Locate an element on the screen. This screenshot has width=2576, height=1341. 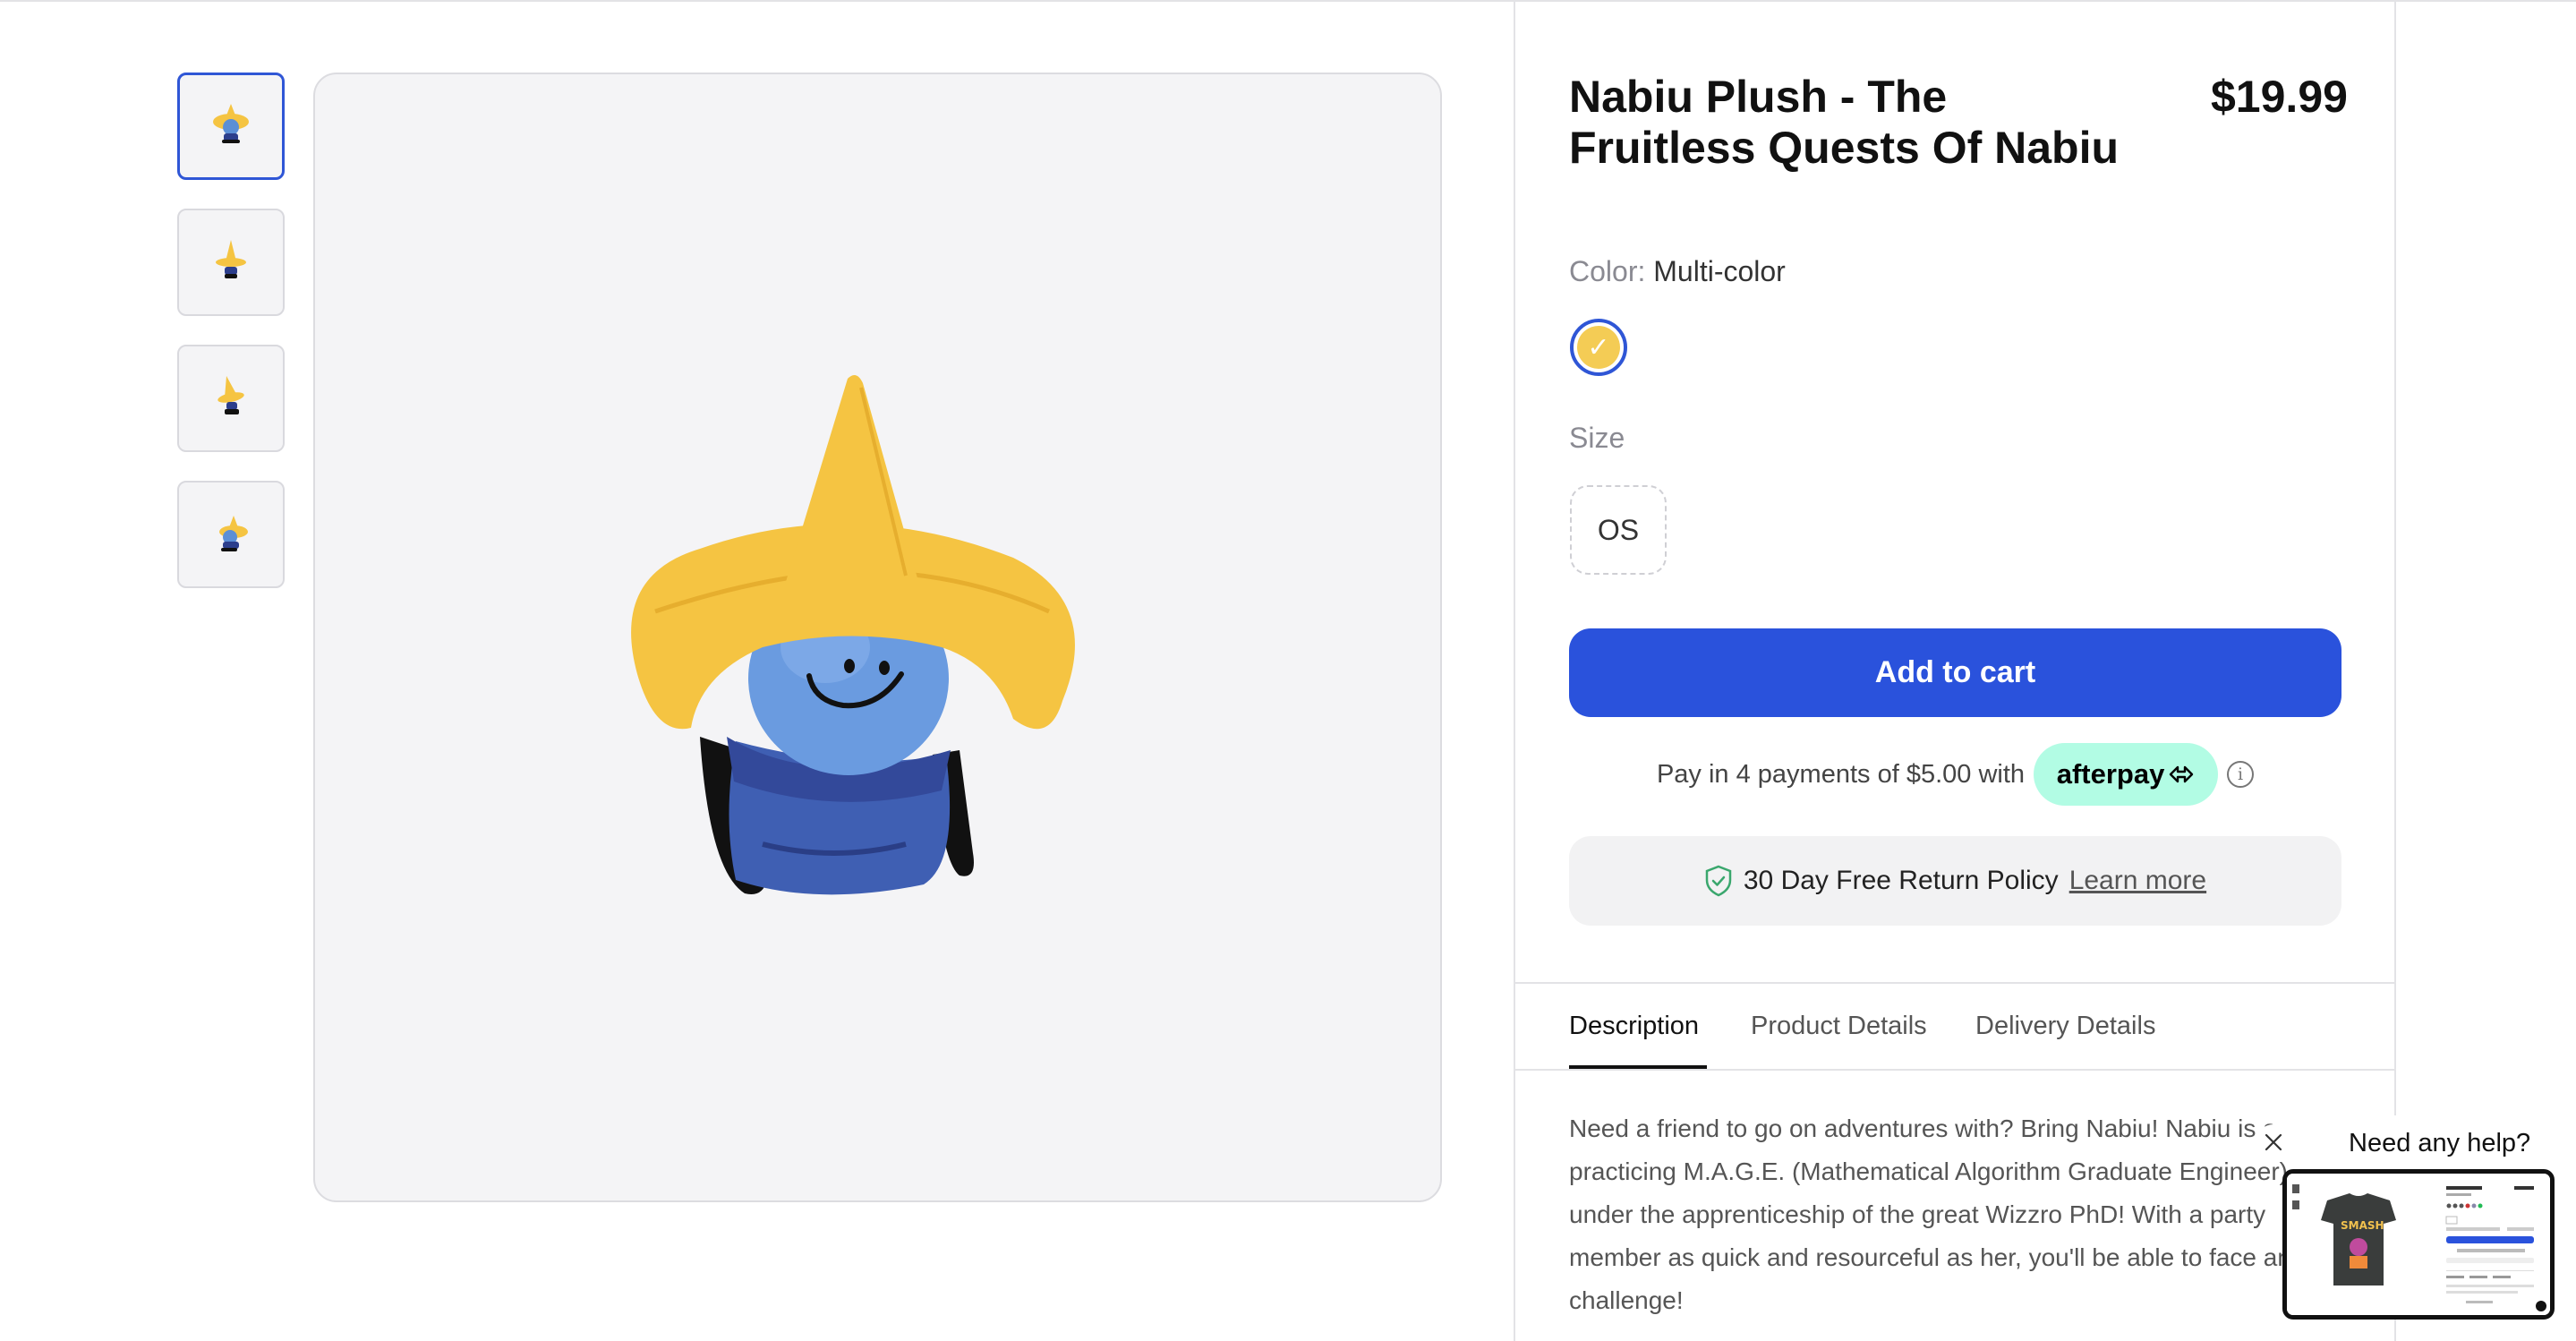
help-video-preview: SMASH is located at coordinates (2418, 1244).